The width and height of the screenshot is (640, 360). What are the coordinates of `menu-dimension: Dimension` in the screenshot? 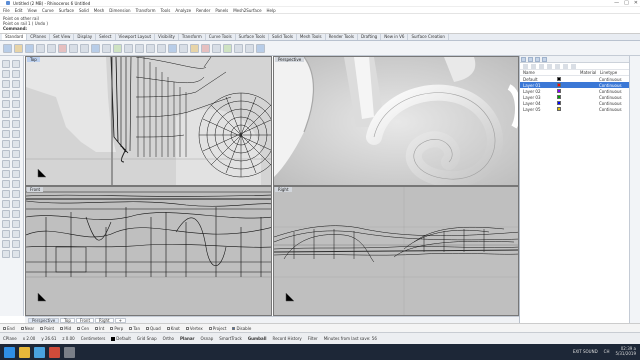 It's located at (119, 10).